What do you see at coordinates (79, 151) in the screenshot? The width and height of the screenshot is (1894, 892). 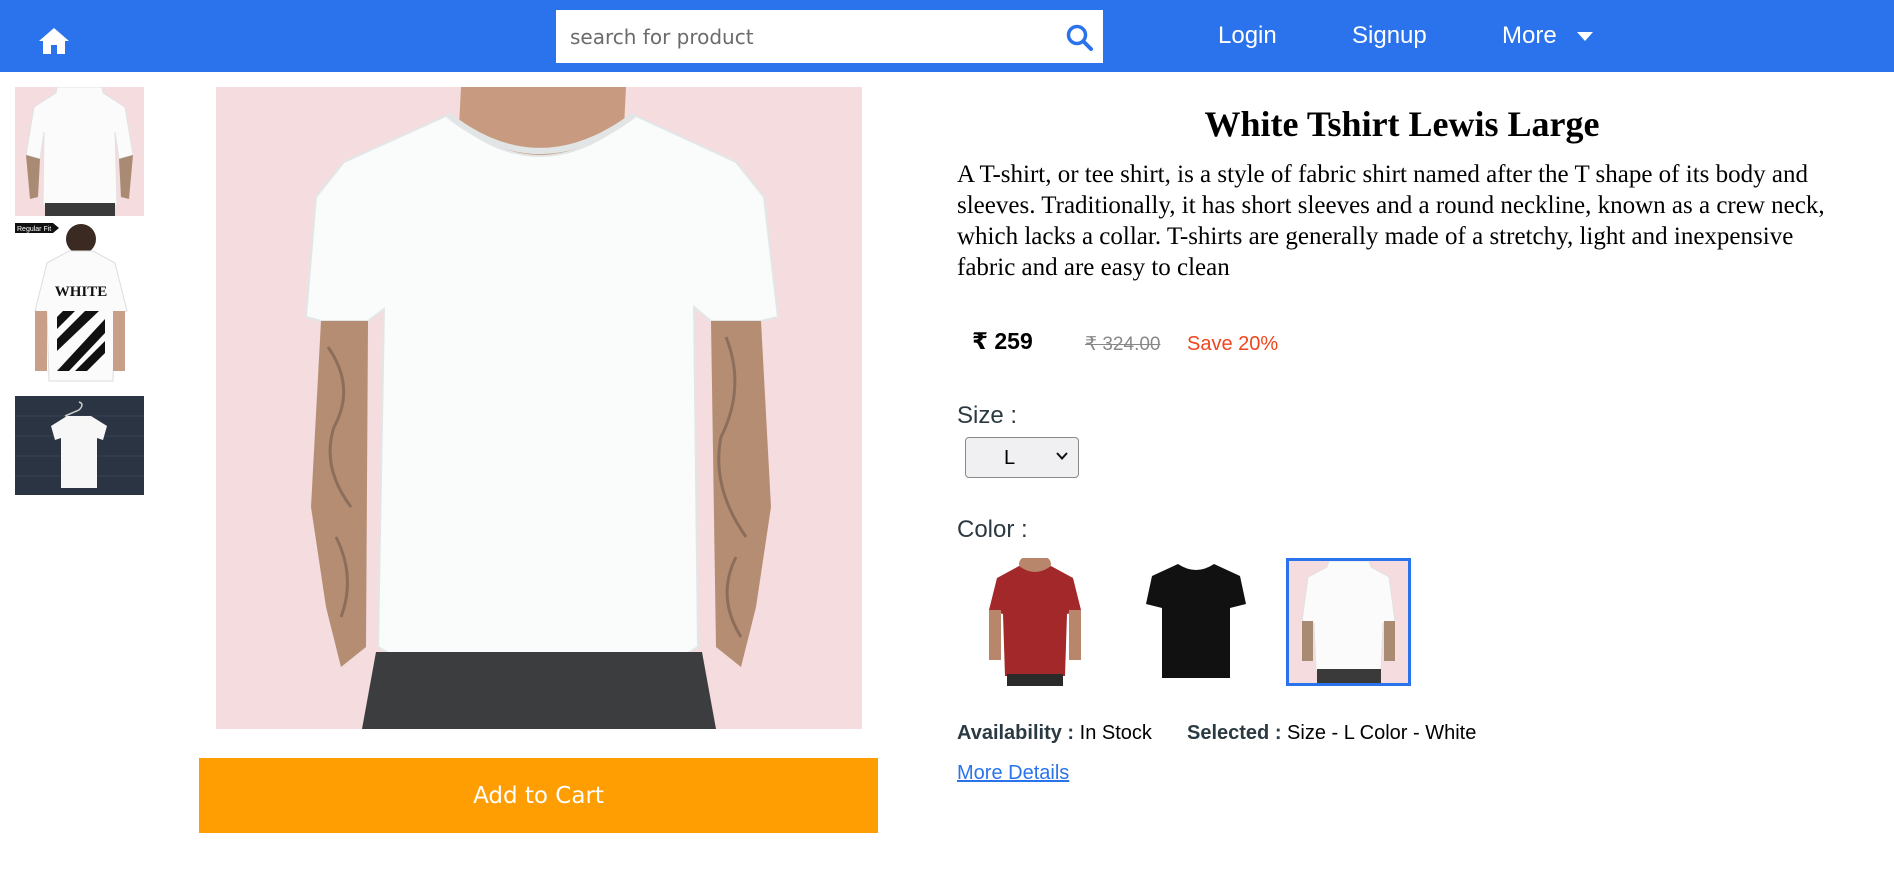 I see `thumbnail-front` at bounding box center [79, 151].